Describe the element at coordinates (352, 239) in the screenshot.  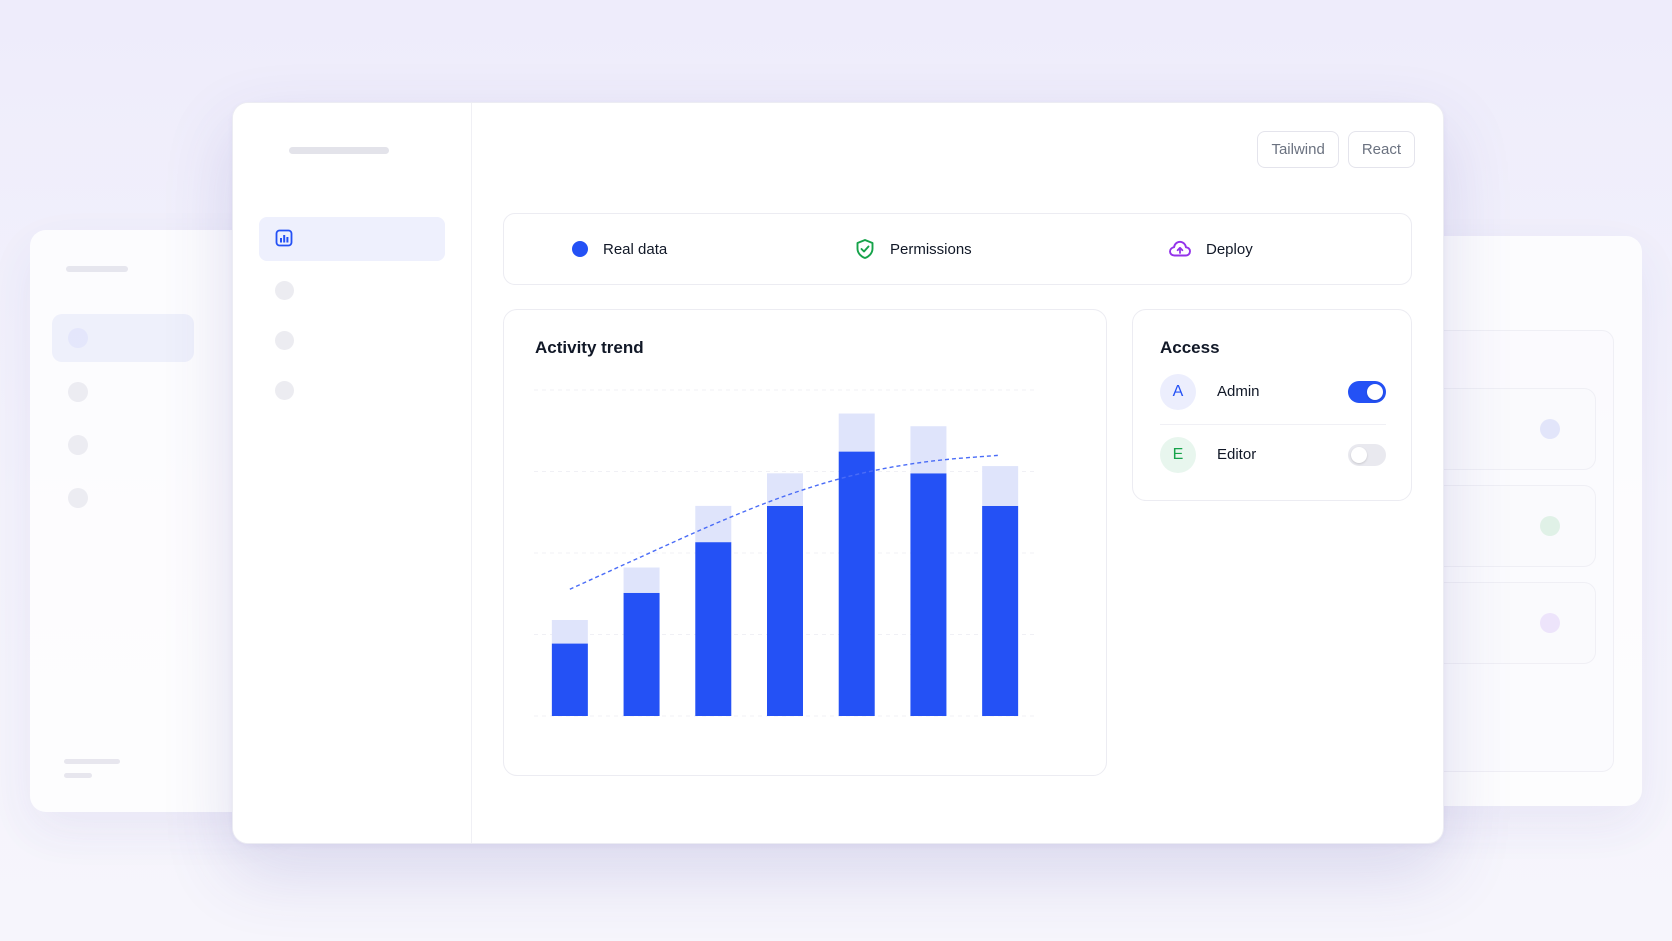
I see `sidebar-item-analytics` at that location.